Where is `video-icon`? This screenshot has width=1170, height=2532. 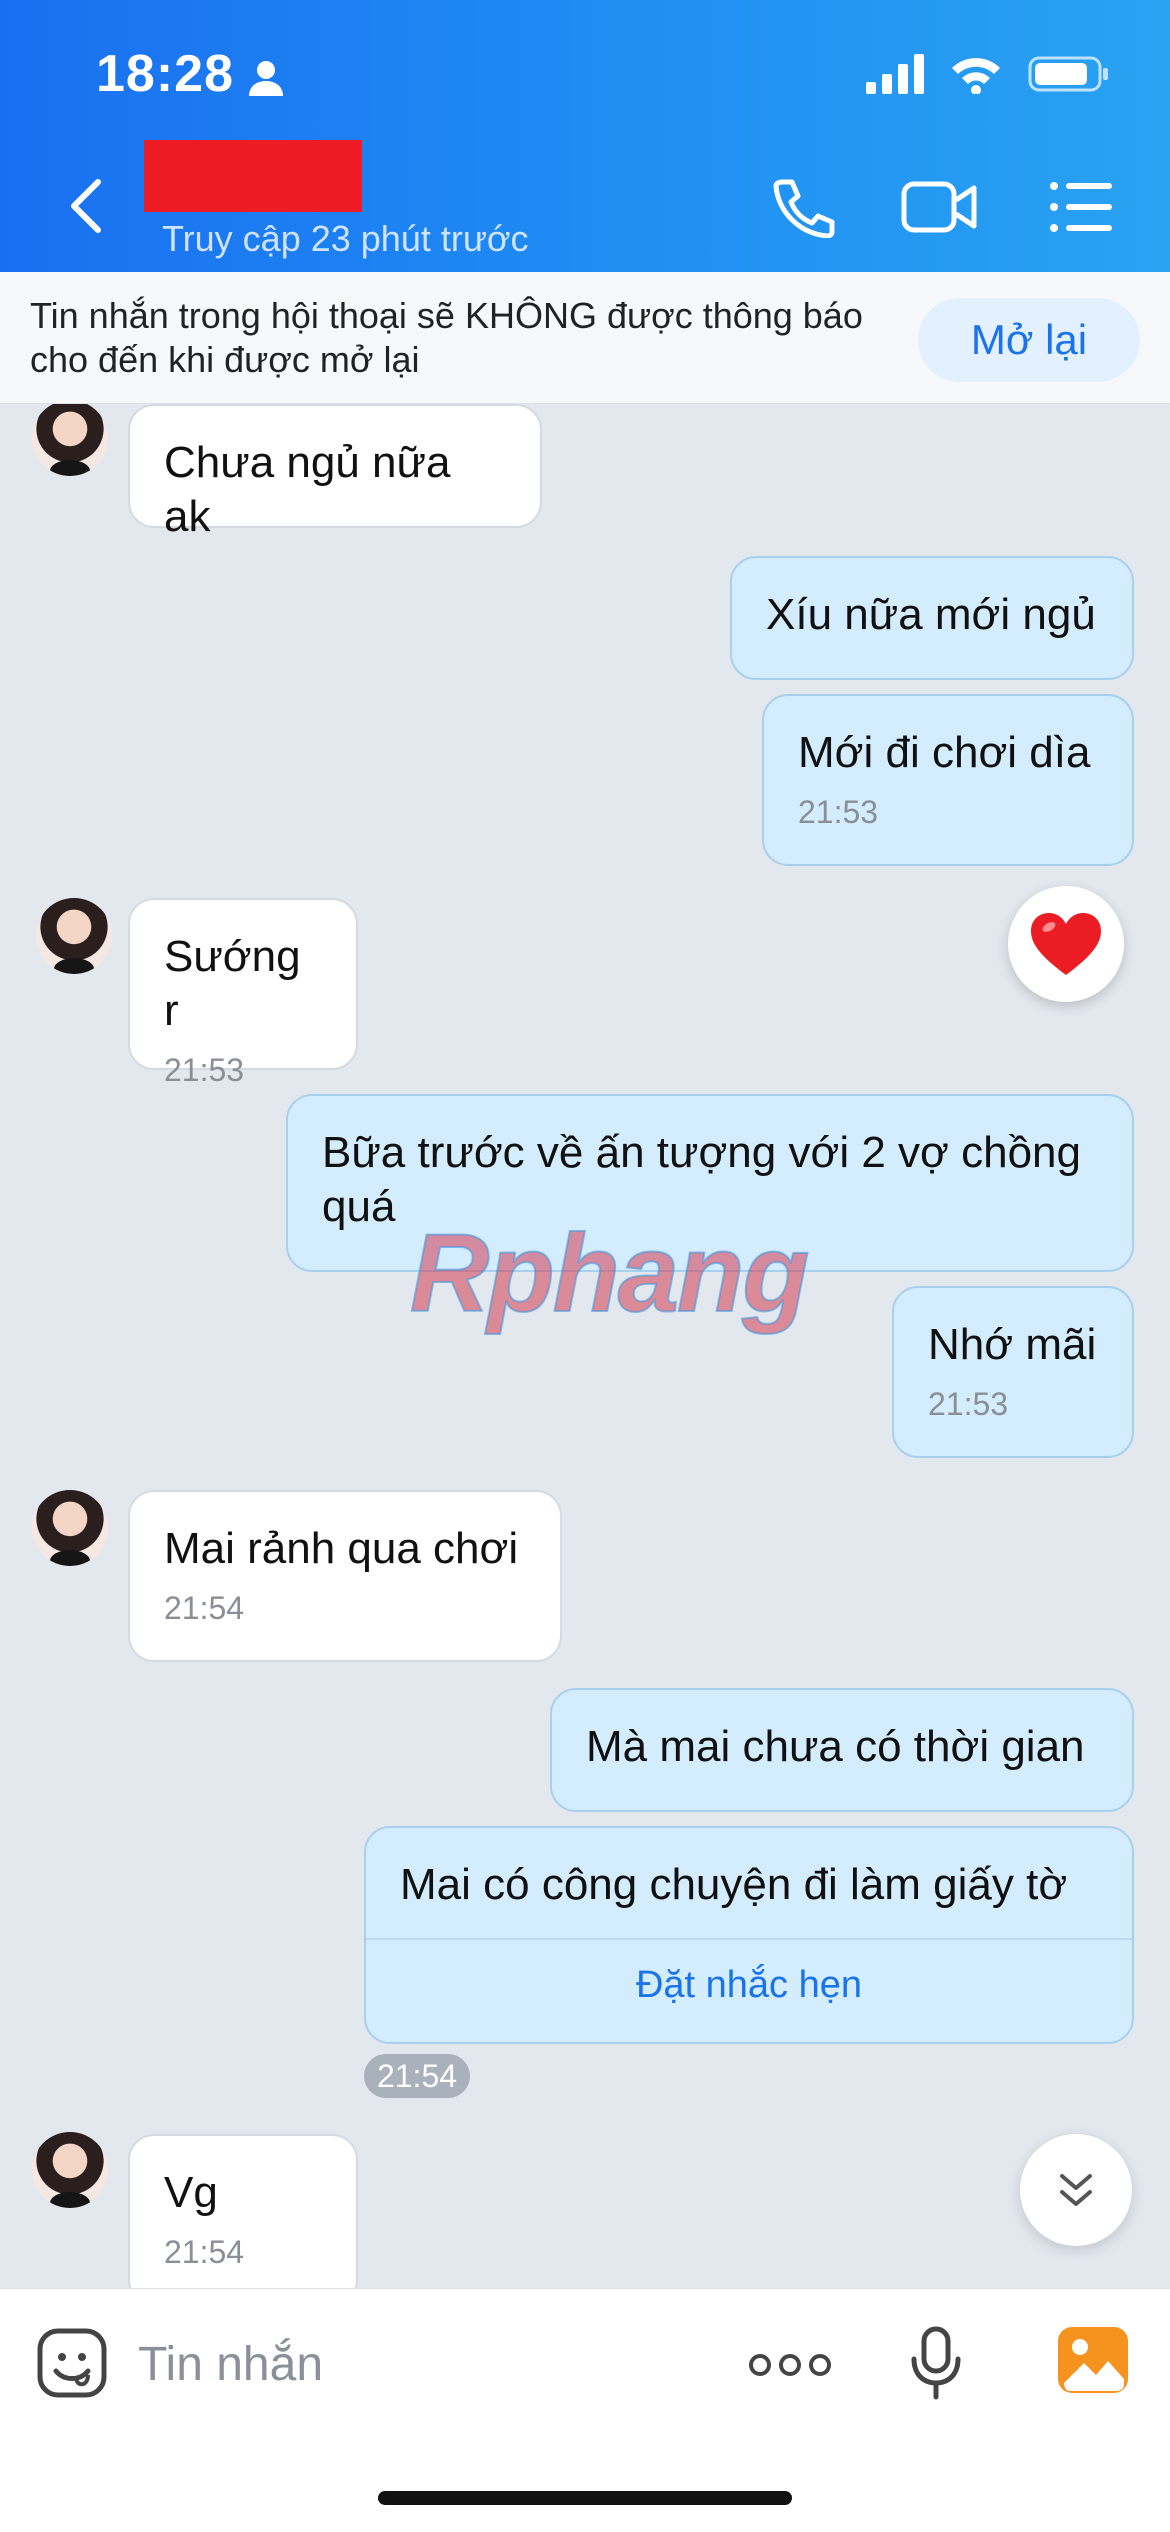
video-icon is located at coordinates (940, 207).